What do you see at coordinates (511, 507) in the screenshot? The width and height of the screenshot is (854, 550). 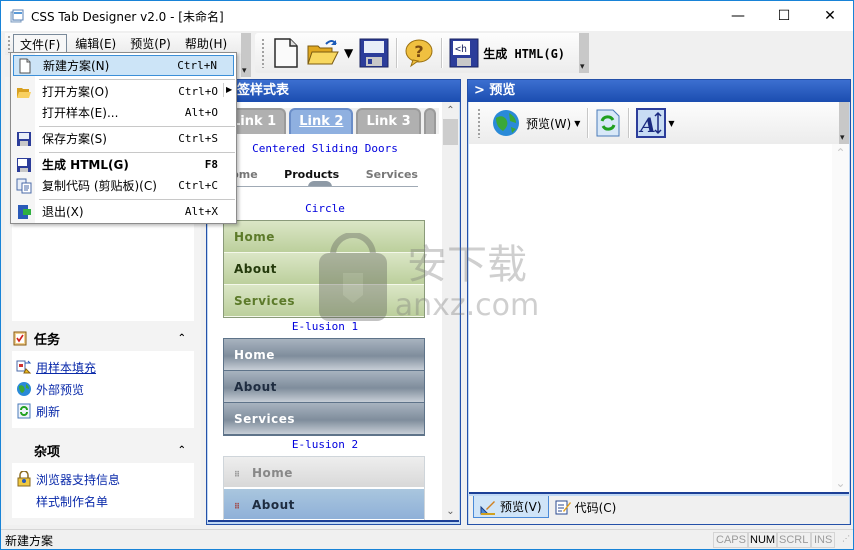 I see `tab-preview: 预览(V)` at bounding box center [511, 507].